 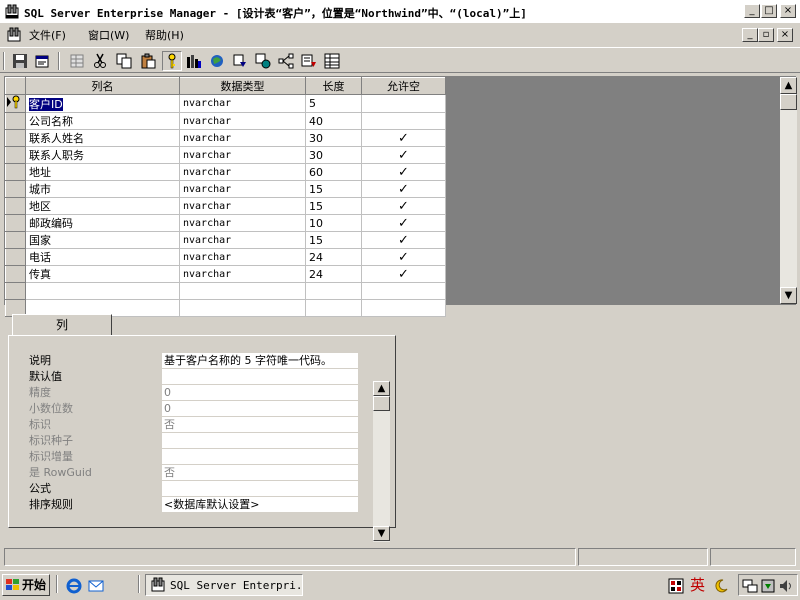 What do you see at coordinates (403, 103) in the screenshot?
I see `allow-null-checkbox` at bounding box center [403, 103].